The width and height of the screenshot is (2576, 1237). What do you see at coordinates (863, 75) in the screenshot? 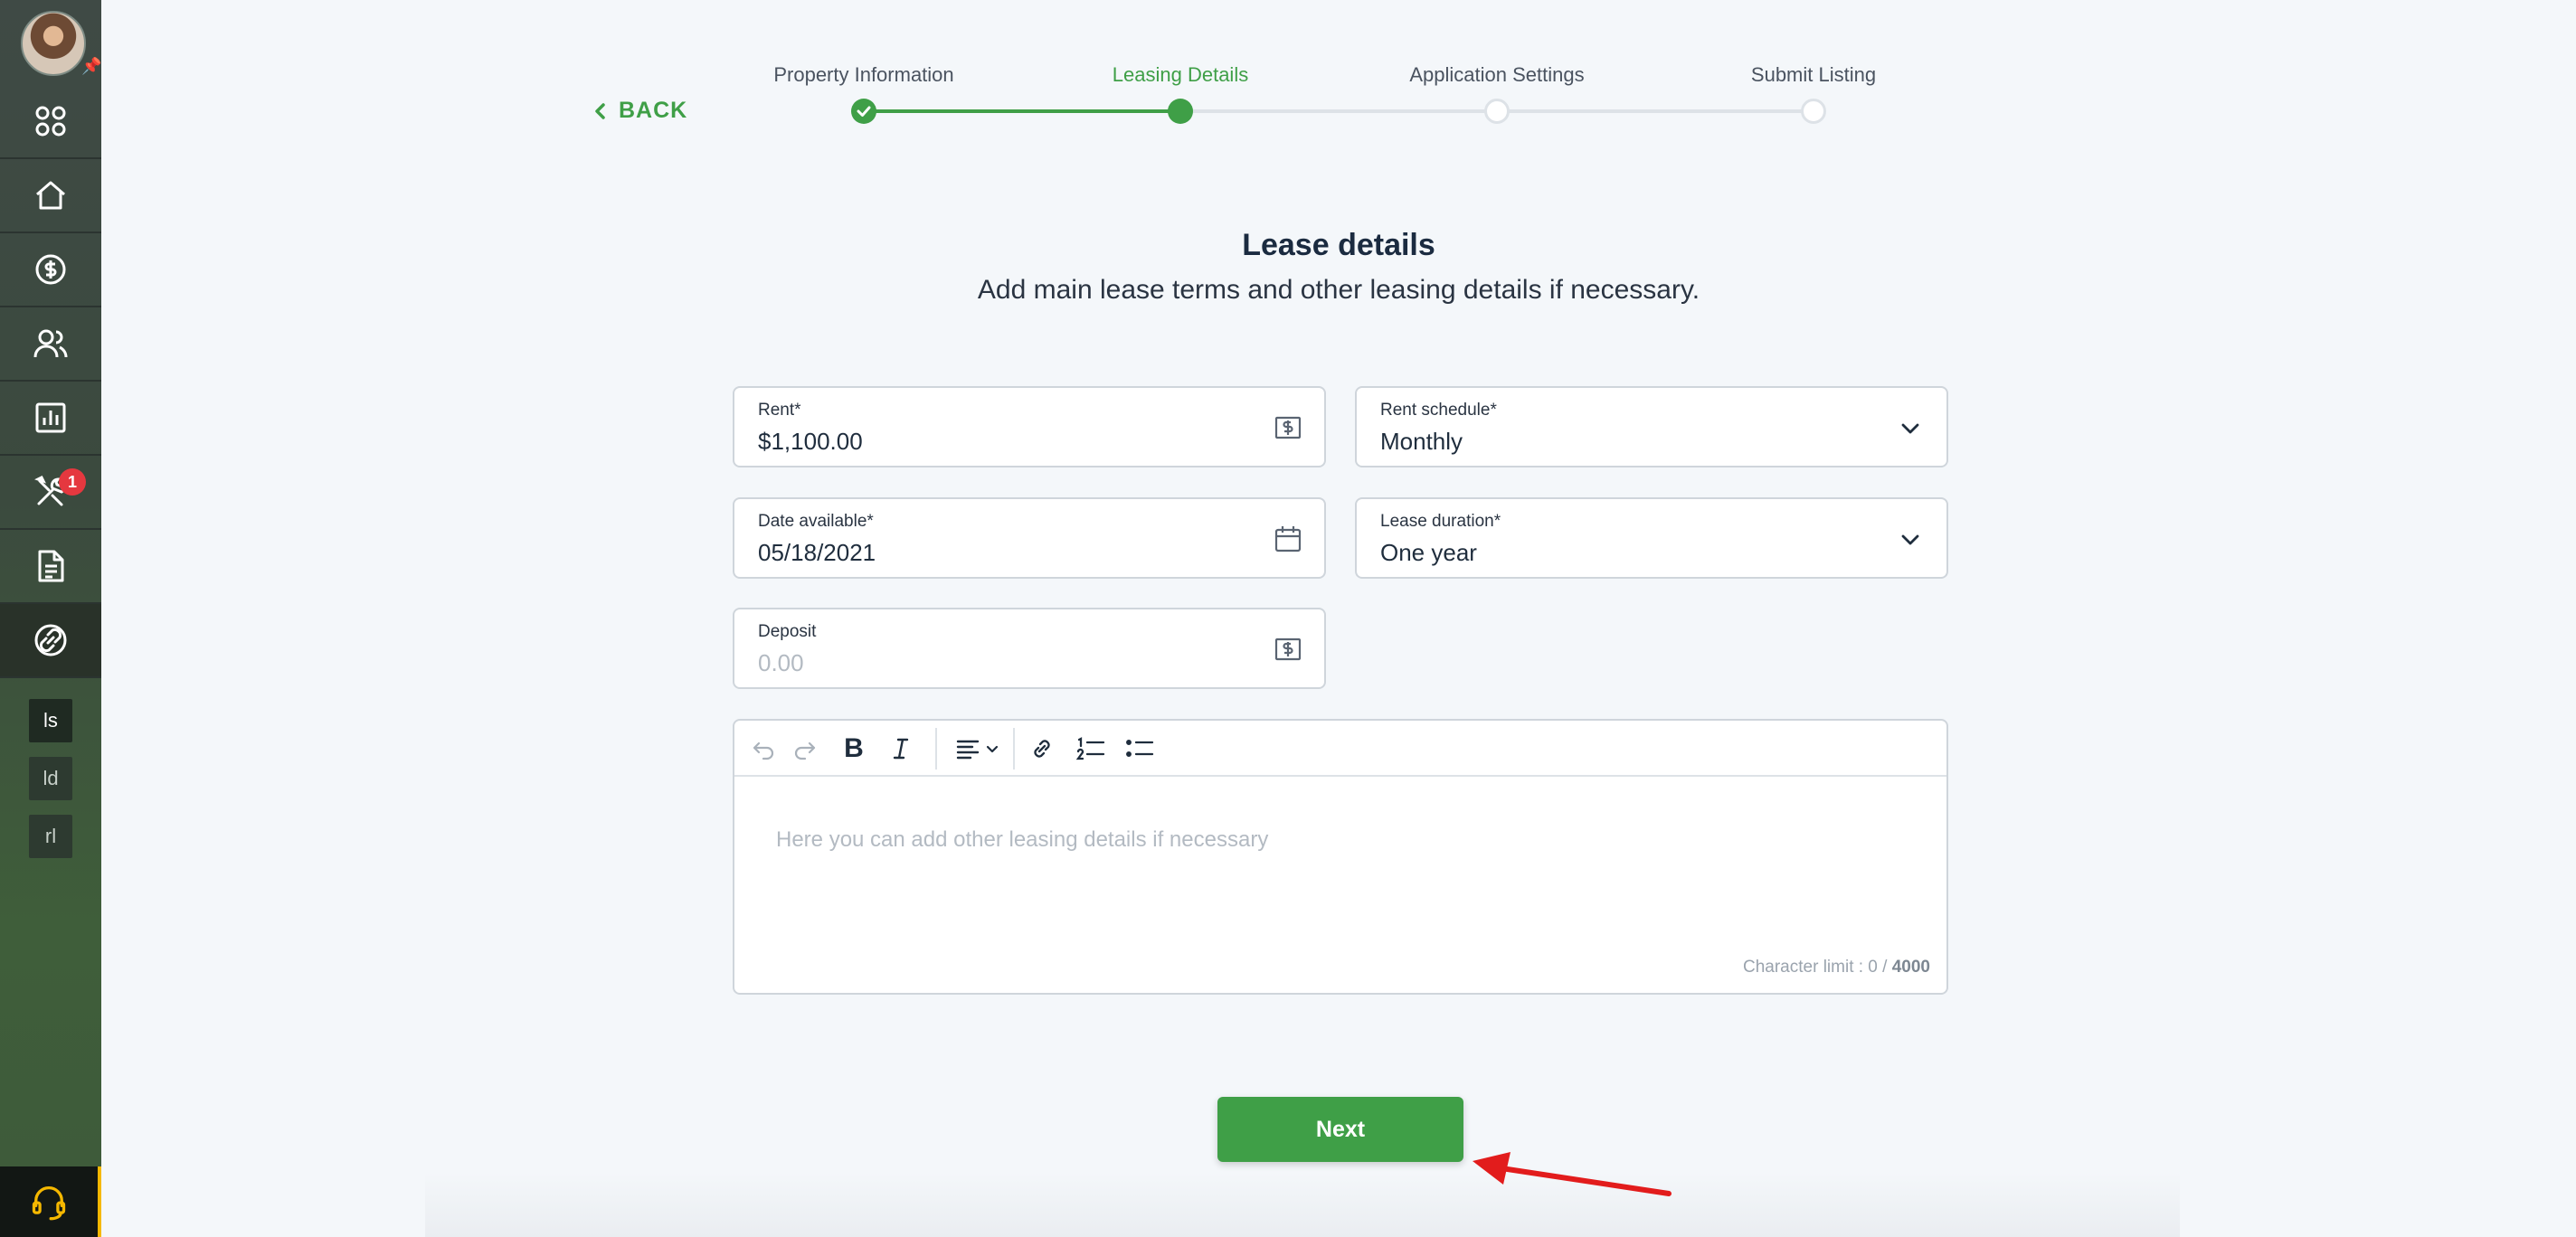
I see `step-property-information: Property Information` at bounding box center [863, 75].